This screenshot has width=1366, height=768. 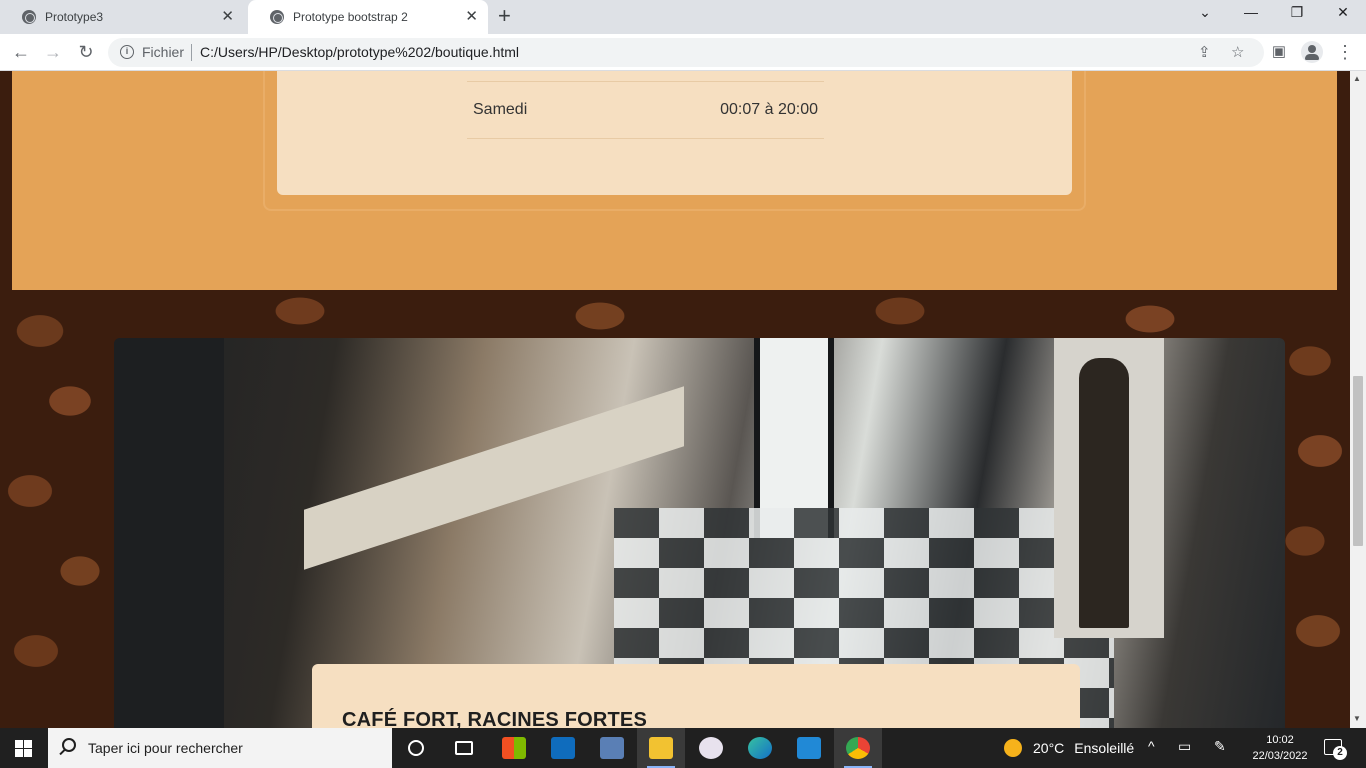 I want to click on slogan-heading: CAFÉ FORT, RACINES FORTES, so click(x=495, y=718).